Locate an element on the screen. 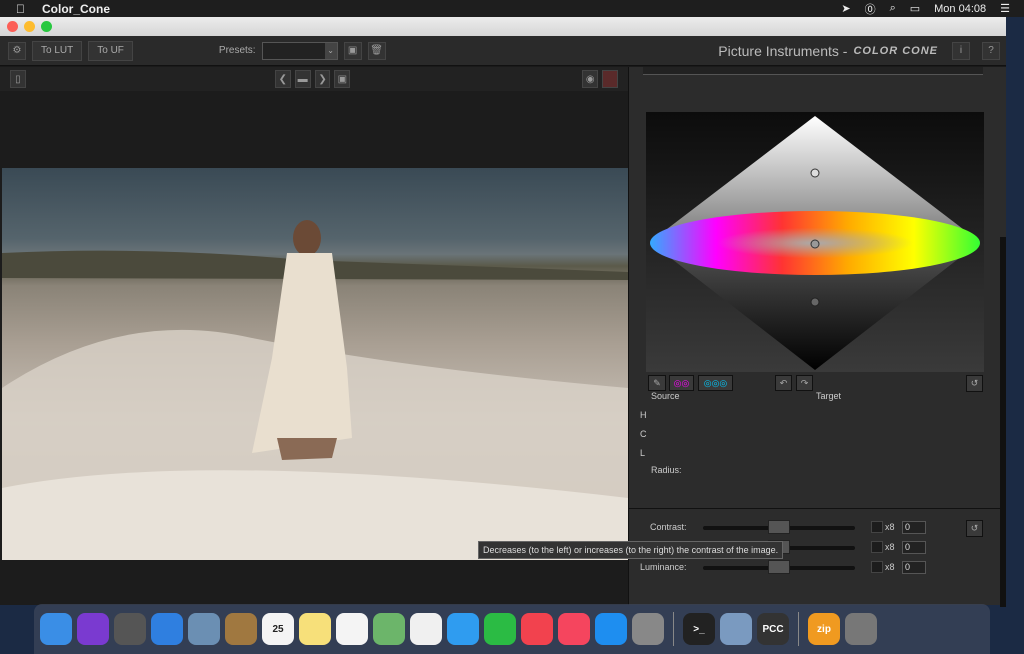 The image size is (1024, 654). dock-launchpad-icon is located at coordinates (130, 629).